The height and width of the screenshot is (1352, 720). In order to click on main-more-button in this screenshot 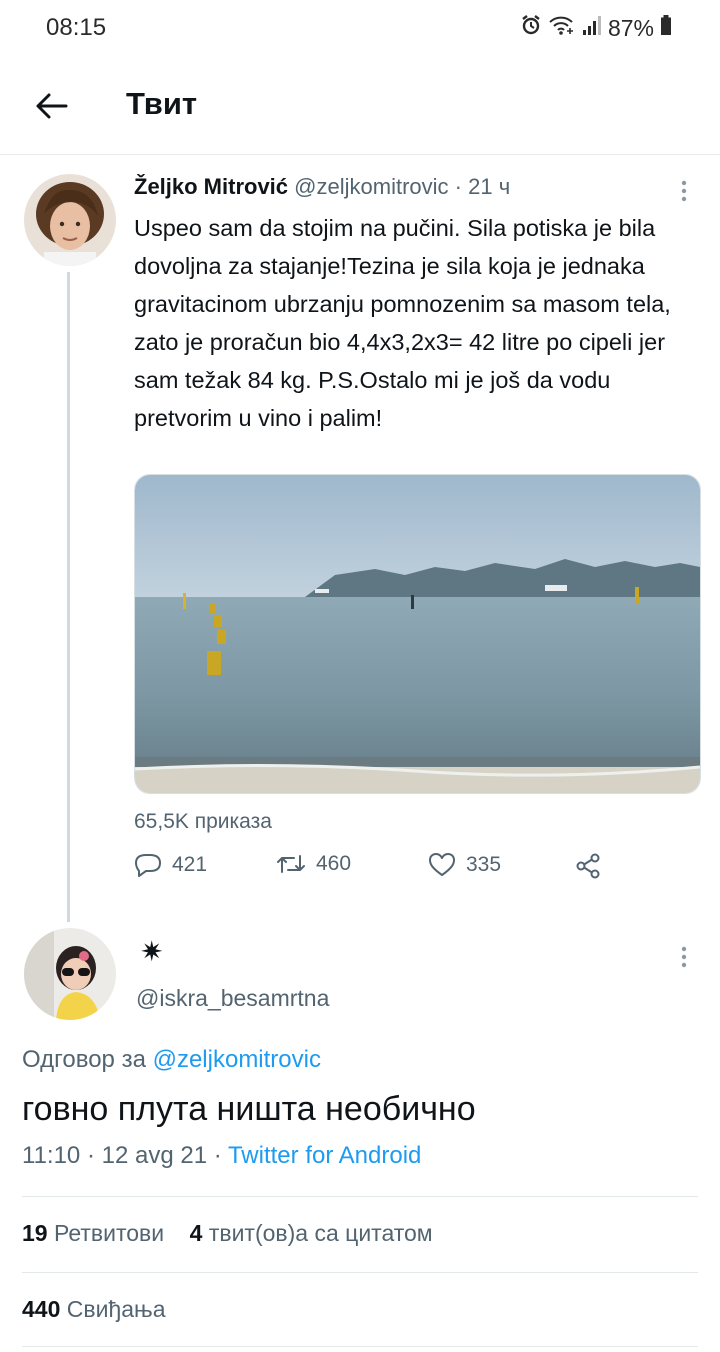, I will do `click(684, 957)`.